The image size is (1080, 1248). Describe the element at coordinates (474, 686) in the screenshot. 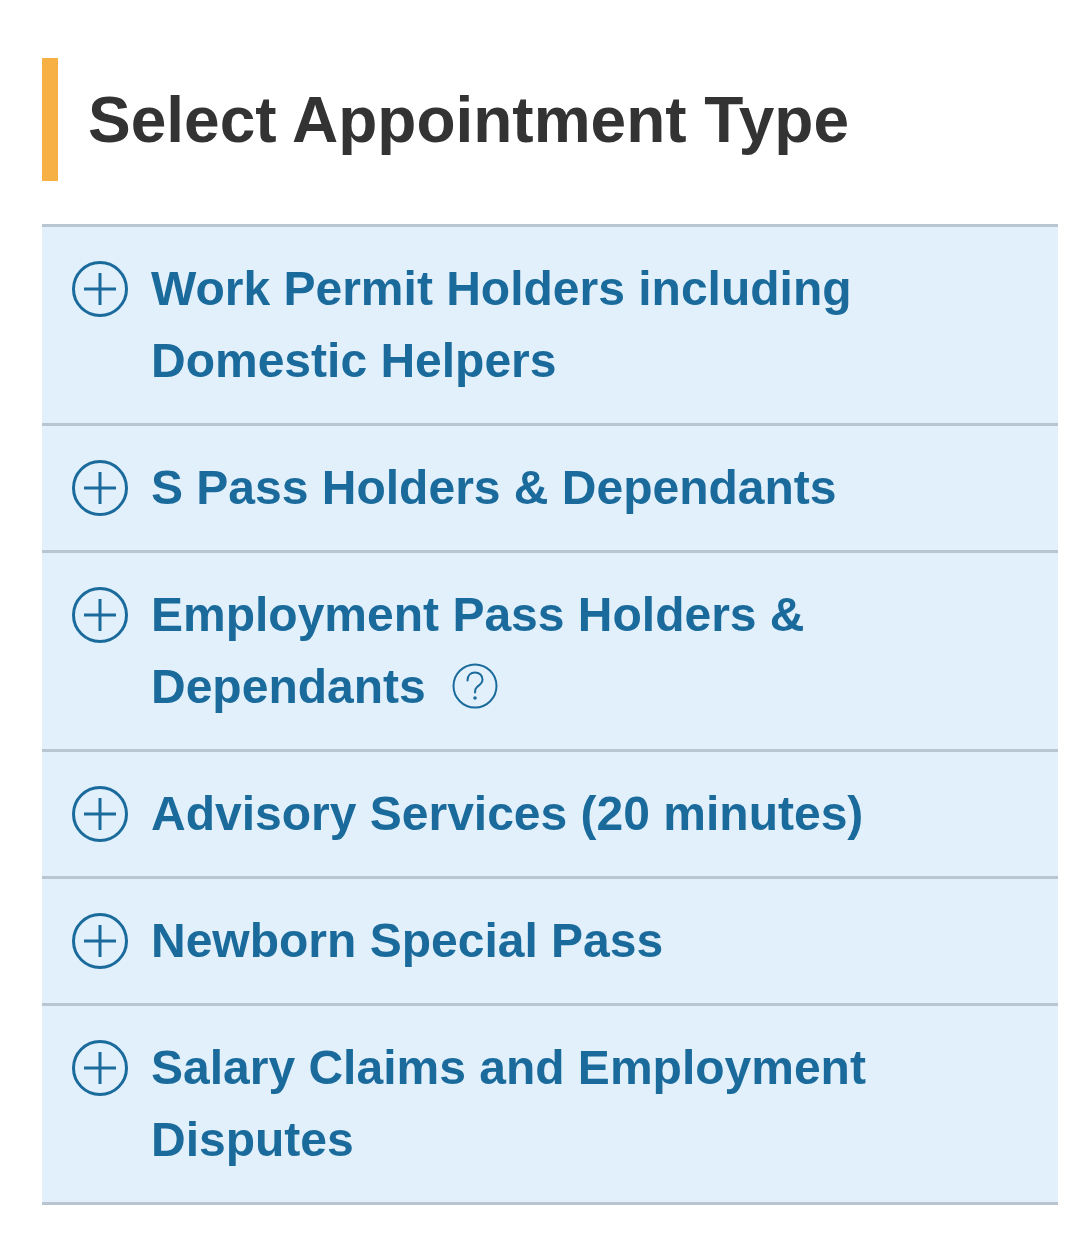

I see `help-icon` at that location.